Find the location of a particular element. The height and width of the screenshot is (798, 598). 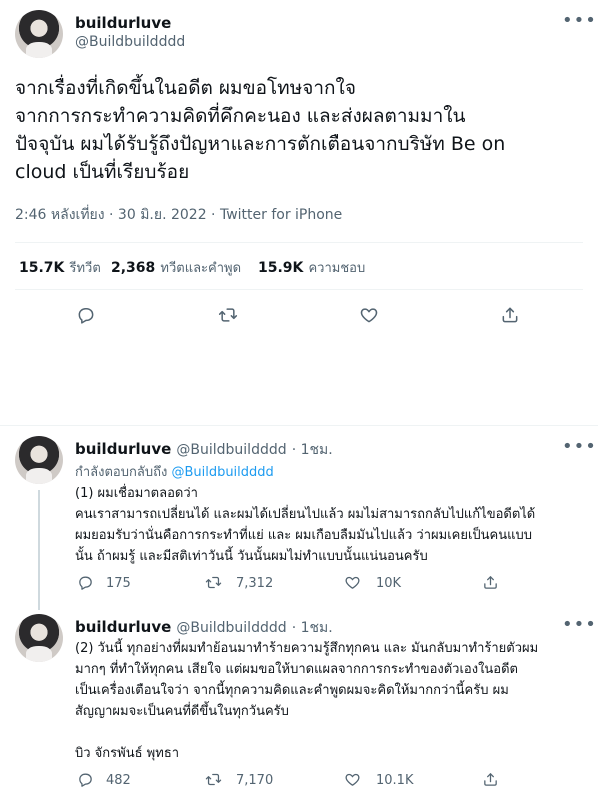

quotes-stat: 2,368 ทวีตและคำพูด is located at coordinates (176, 267).